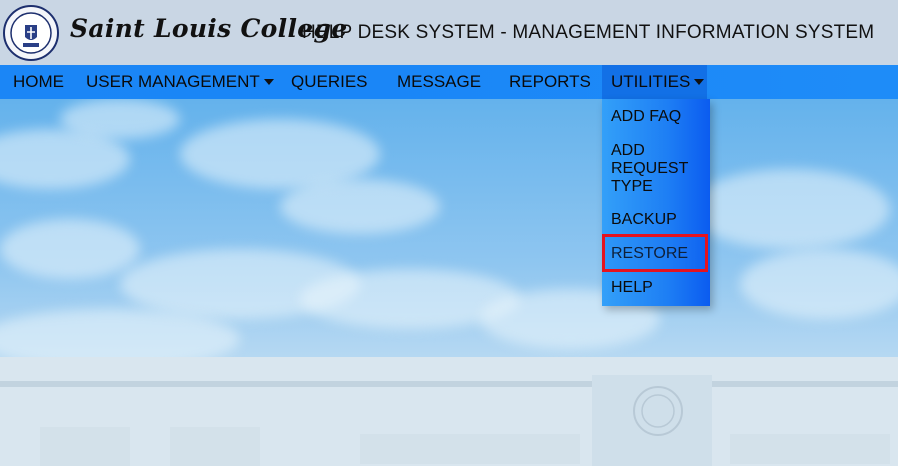  I want to click on nav-user-management: USER MANAGEMENT, so click(180, 82).